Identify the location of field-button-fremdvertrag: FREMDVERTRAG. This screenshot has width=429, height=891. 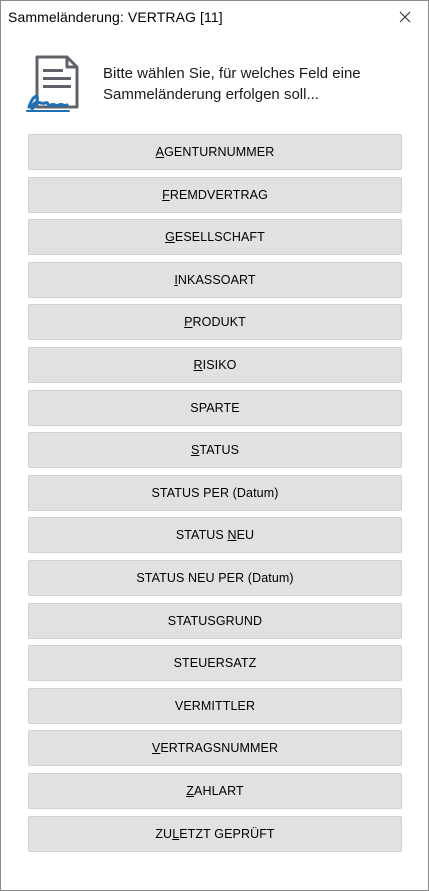
(215, 194).